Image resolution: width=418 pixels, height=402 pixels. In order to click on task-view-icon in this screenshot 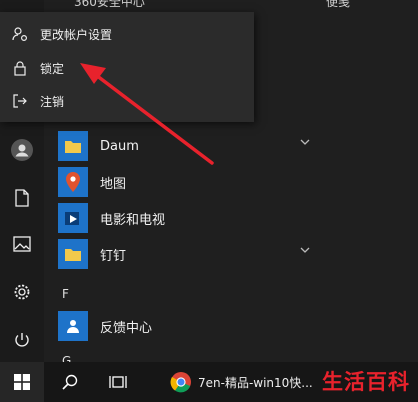, I will do `click(118, 382)`.